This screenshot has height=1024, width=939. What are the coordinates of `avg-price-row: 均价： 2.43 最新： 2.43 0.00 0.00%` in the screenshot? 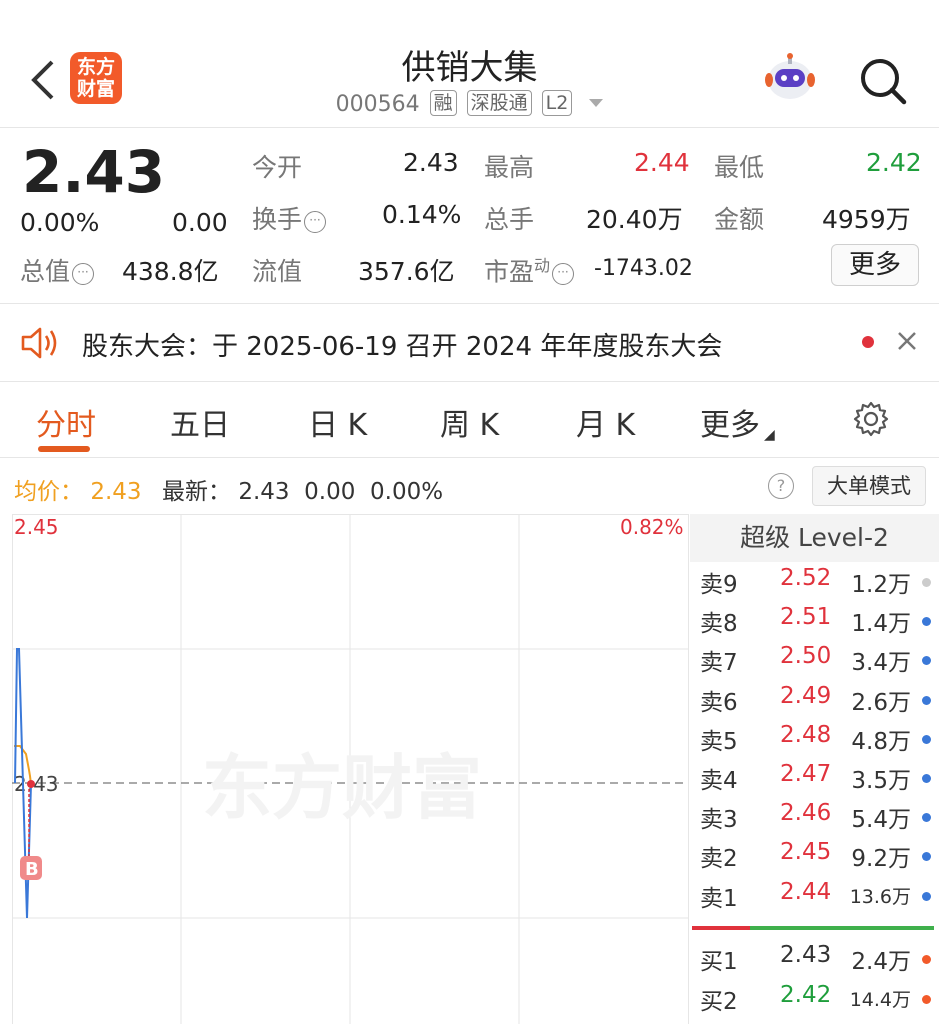 It's located at (469, 486).